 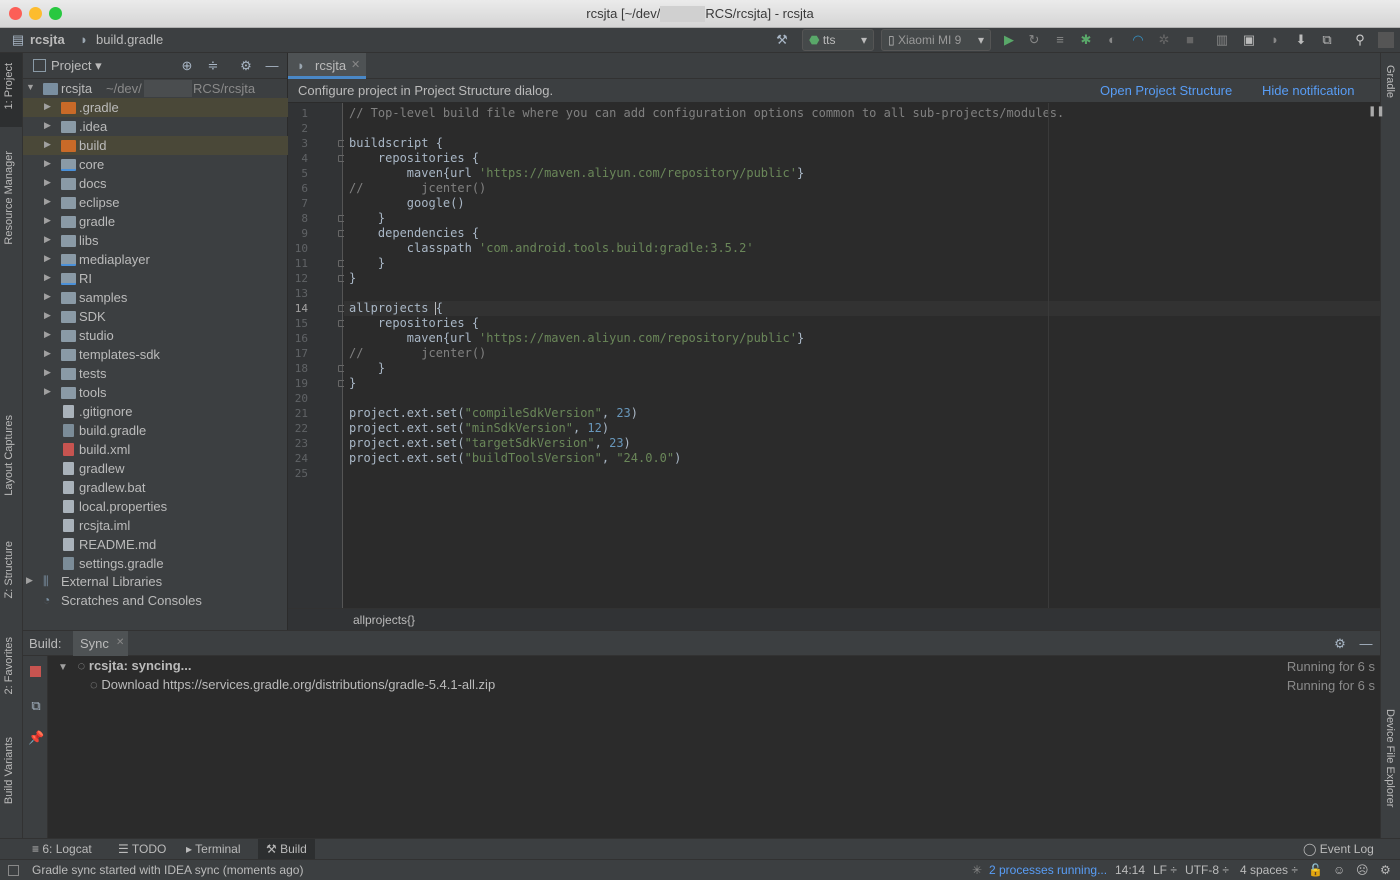 I want to click on project-structure-icon: ⧉, so click(x=1327, y=40).